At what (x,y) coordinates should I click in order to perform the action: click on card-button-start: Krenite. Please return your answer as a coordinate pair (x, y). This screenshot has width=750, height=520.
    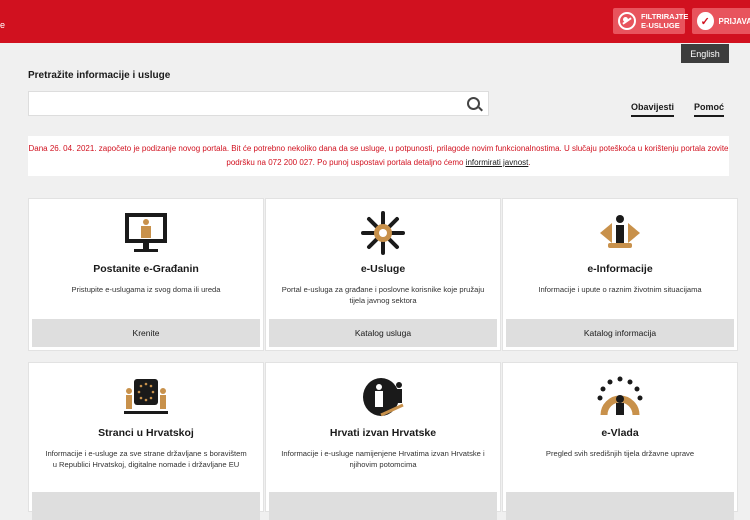
    Looking at the image, I should click on (146, 333).